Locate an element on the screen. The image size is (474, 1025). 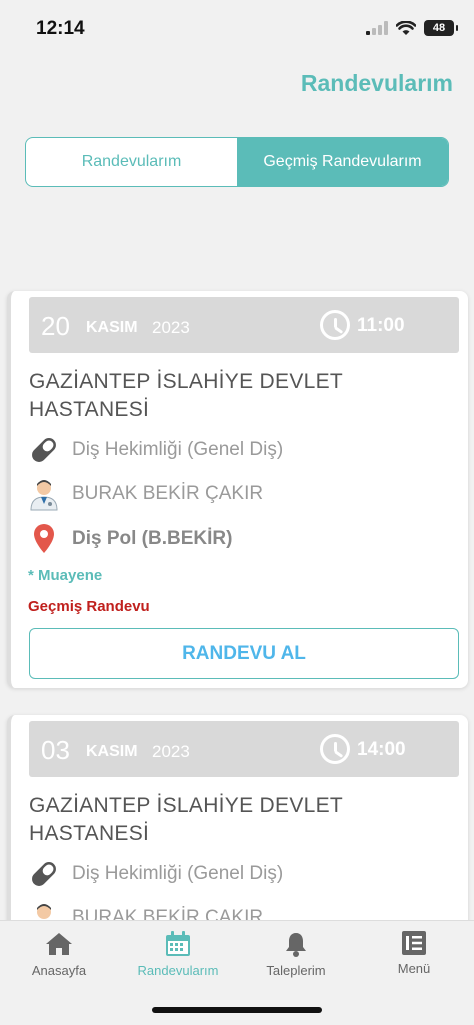
home-indicator is located at coordinates (237, 1010).